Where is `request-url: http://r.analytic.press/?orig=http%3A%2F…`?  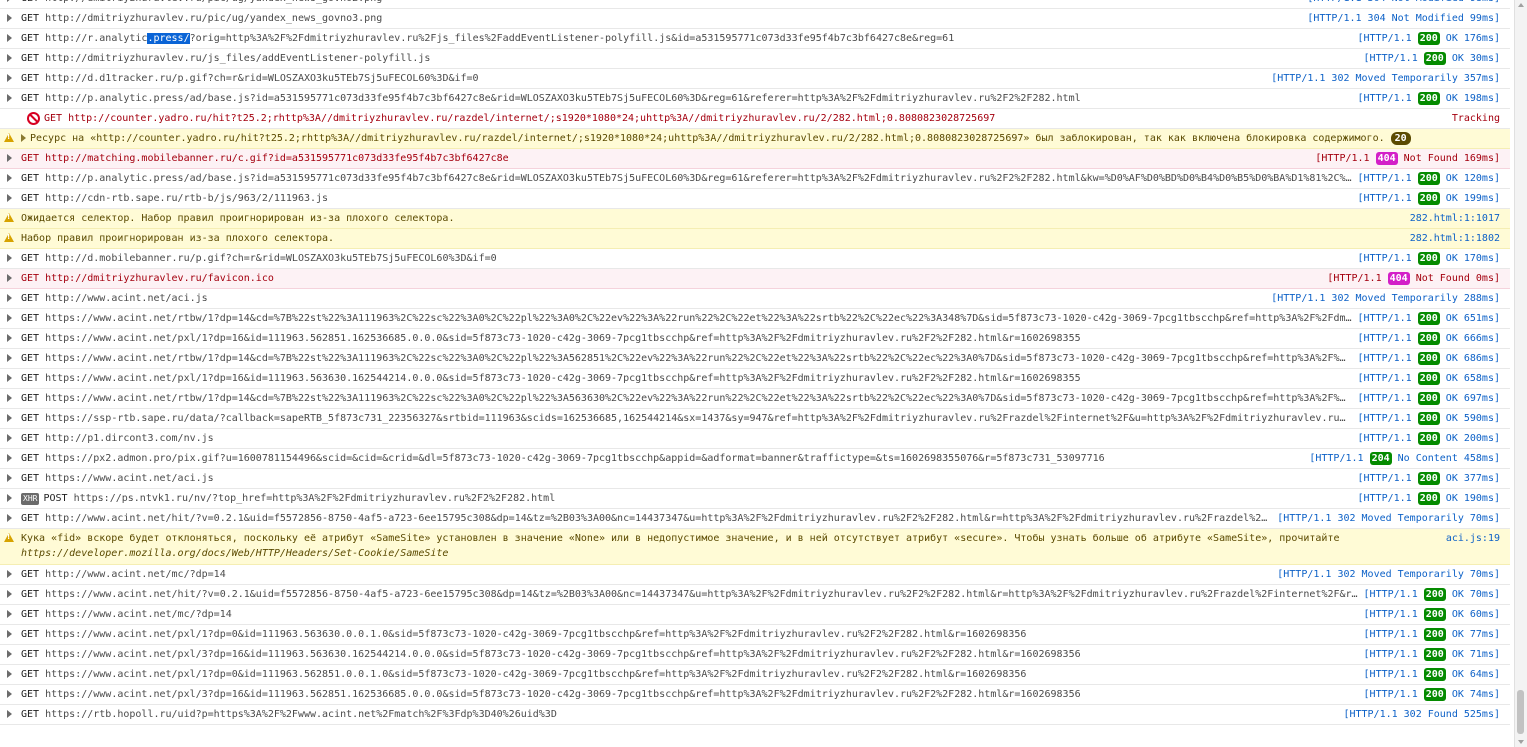 request-url: http://r.analytic.press/?orig=http%3A%2F… is located at coordinates (499, 38).